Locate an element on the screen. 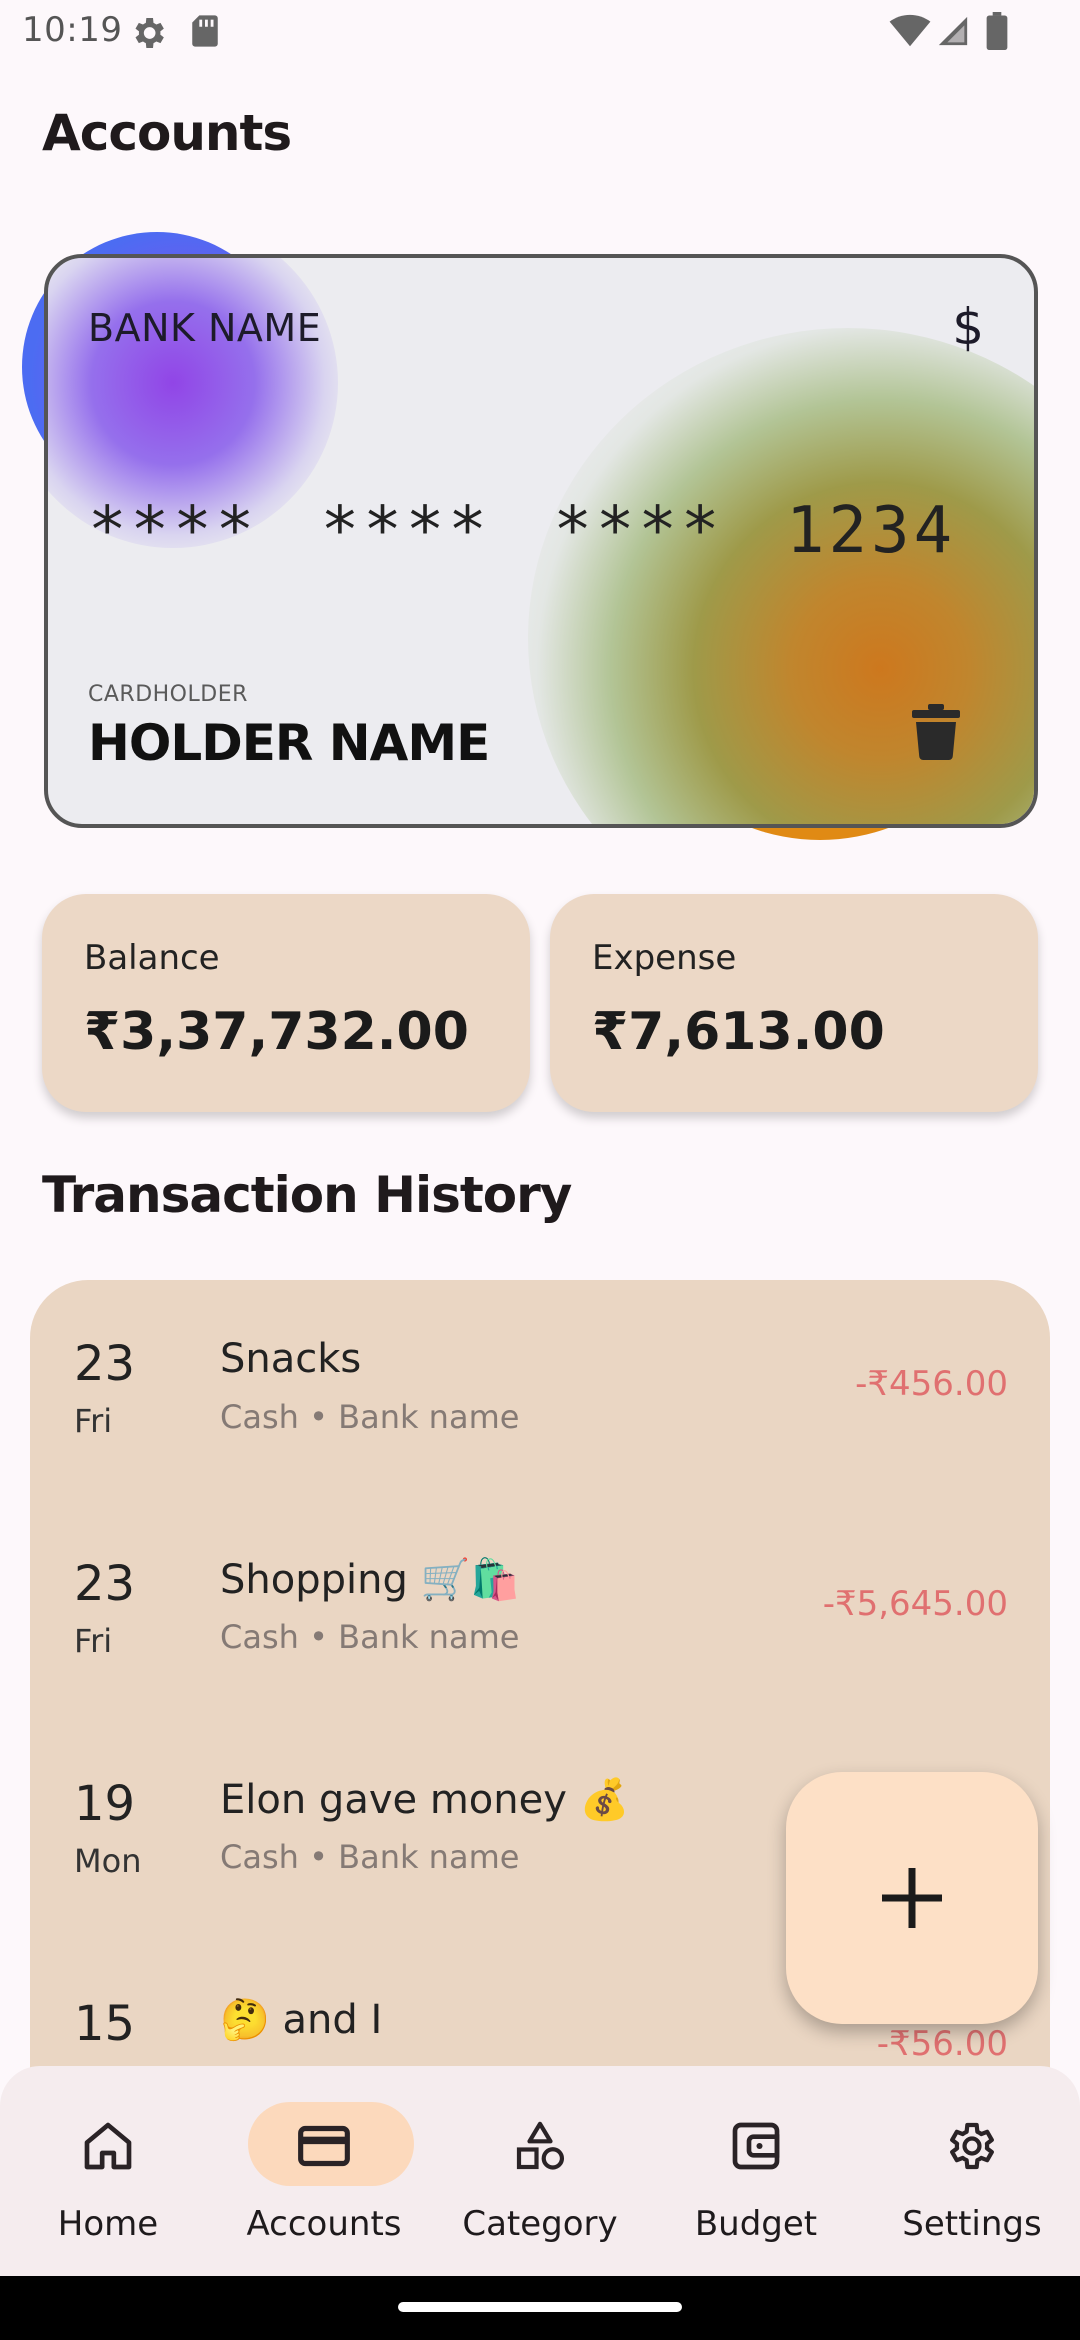  transaction-day: 19 is located at coordinates (105, 1804).